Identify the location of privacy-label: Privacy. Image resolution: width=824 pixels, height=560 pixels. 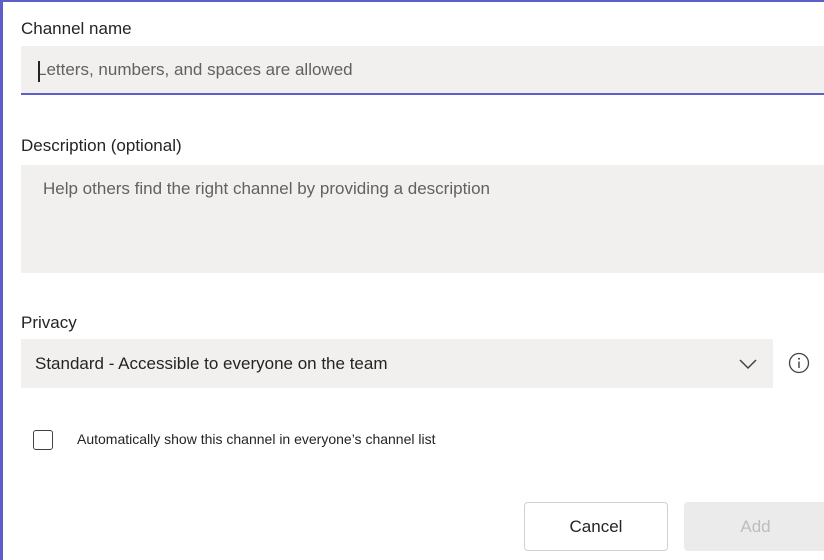
(49, 322).